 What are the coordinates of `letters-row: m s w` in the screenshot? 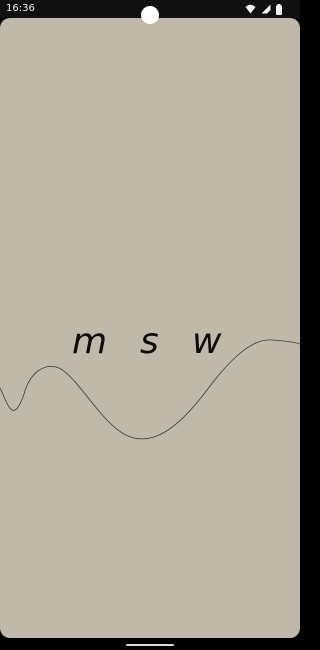 It's located at (150, 345).